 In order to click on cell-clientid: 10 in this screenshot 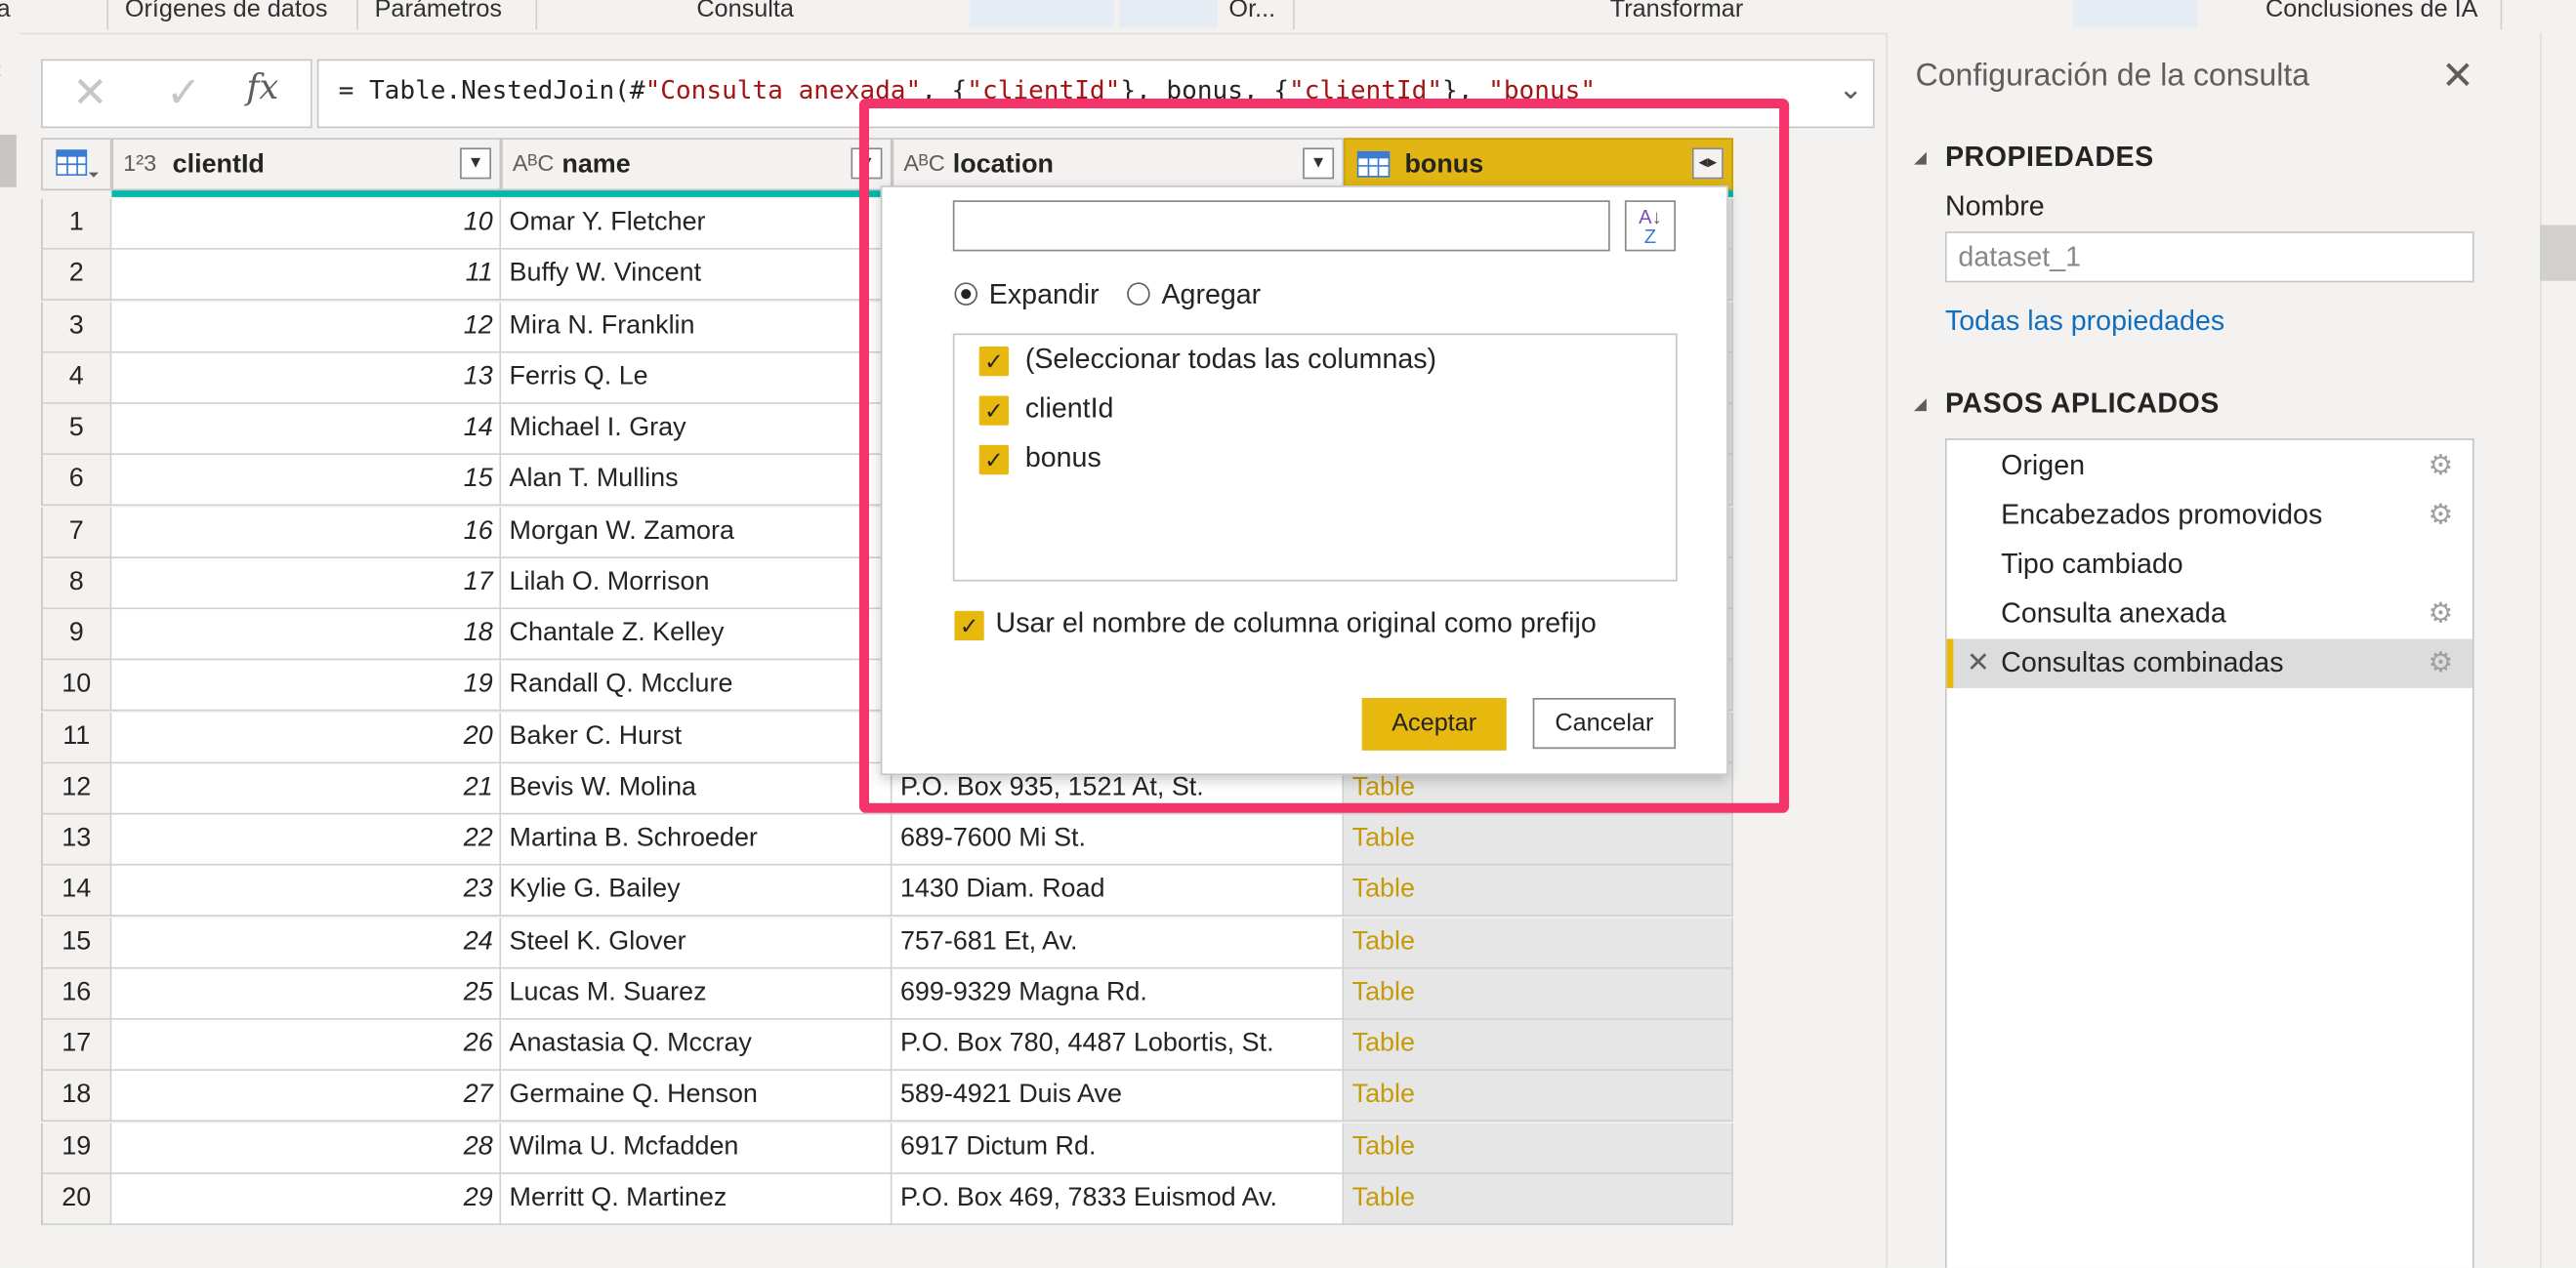, I will do `click(306, 224)`.